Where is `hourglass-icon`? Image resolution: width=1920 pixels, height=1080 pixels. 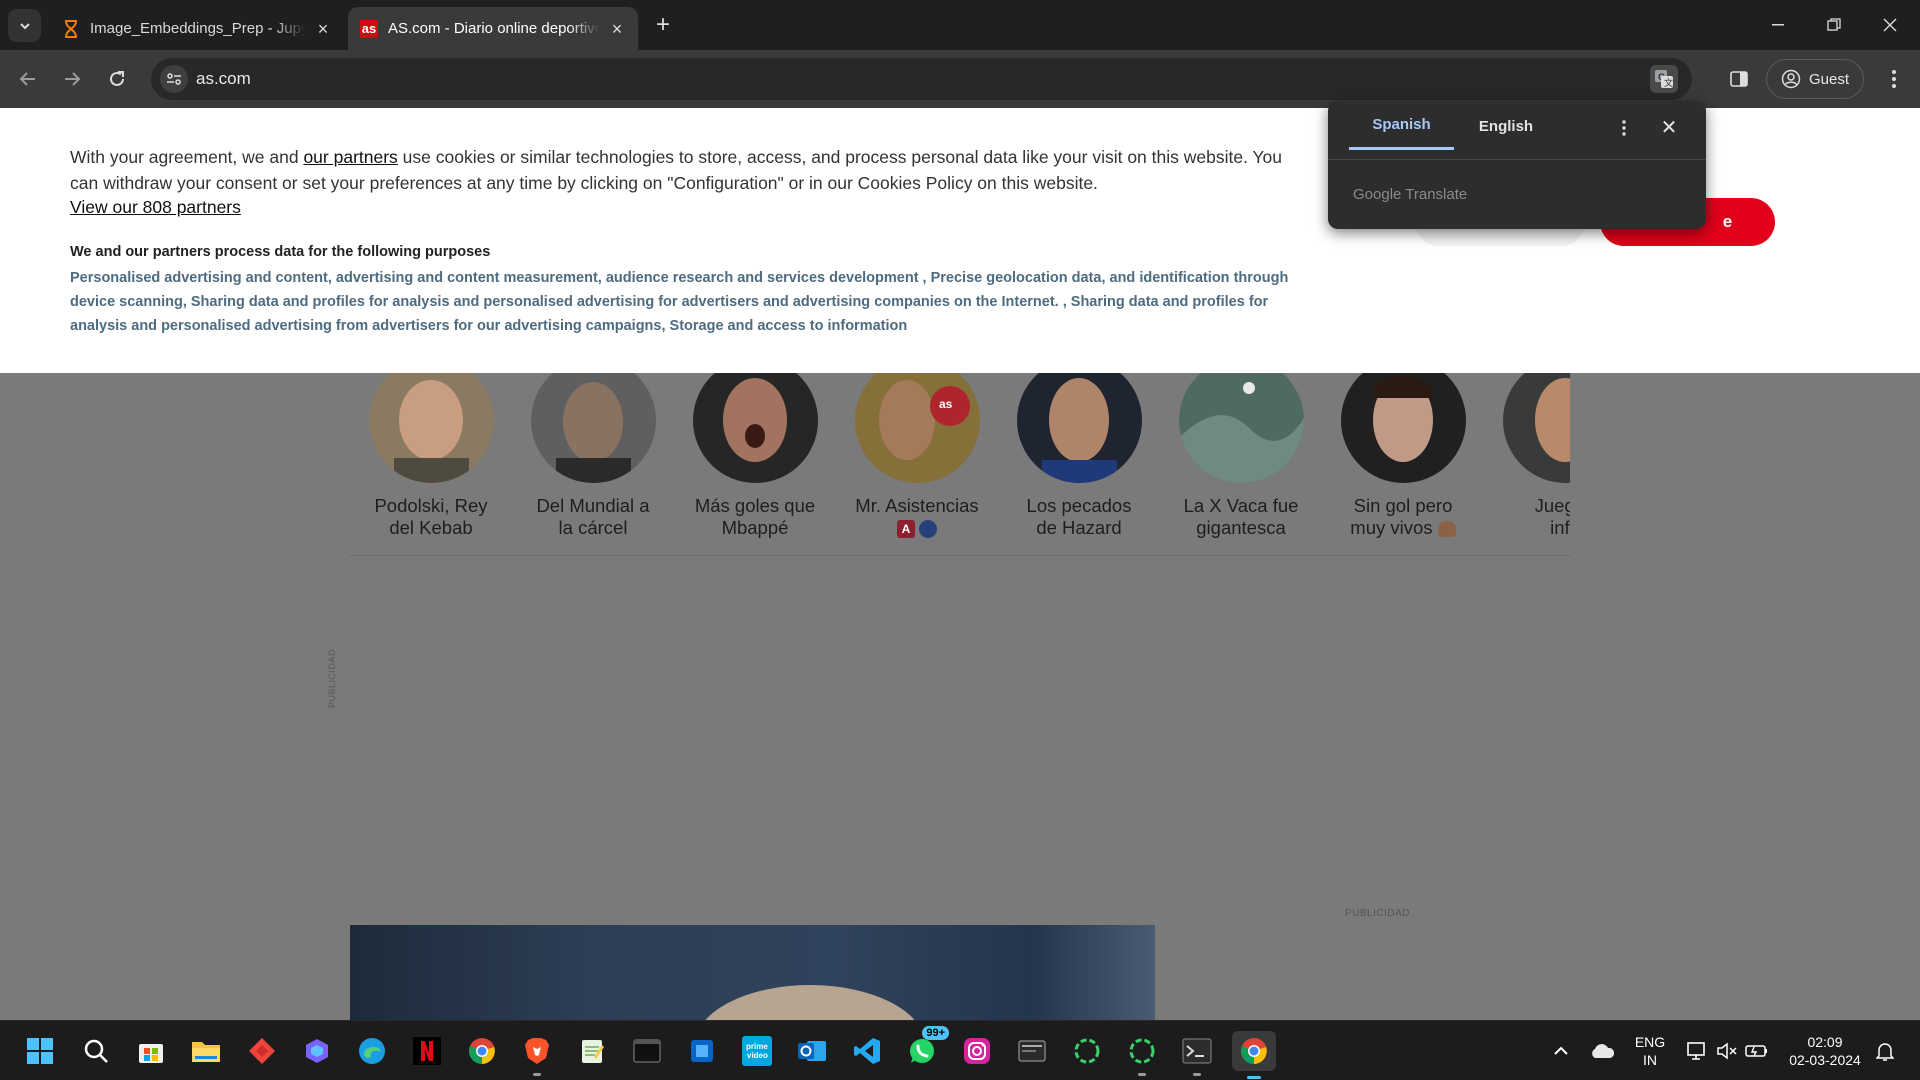
hourglass-icon is located at coordinates (71, 28).